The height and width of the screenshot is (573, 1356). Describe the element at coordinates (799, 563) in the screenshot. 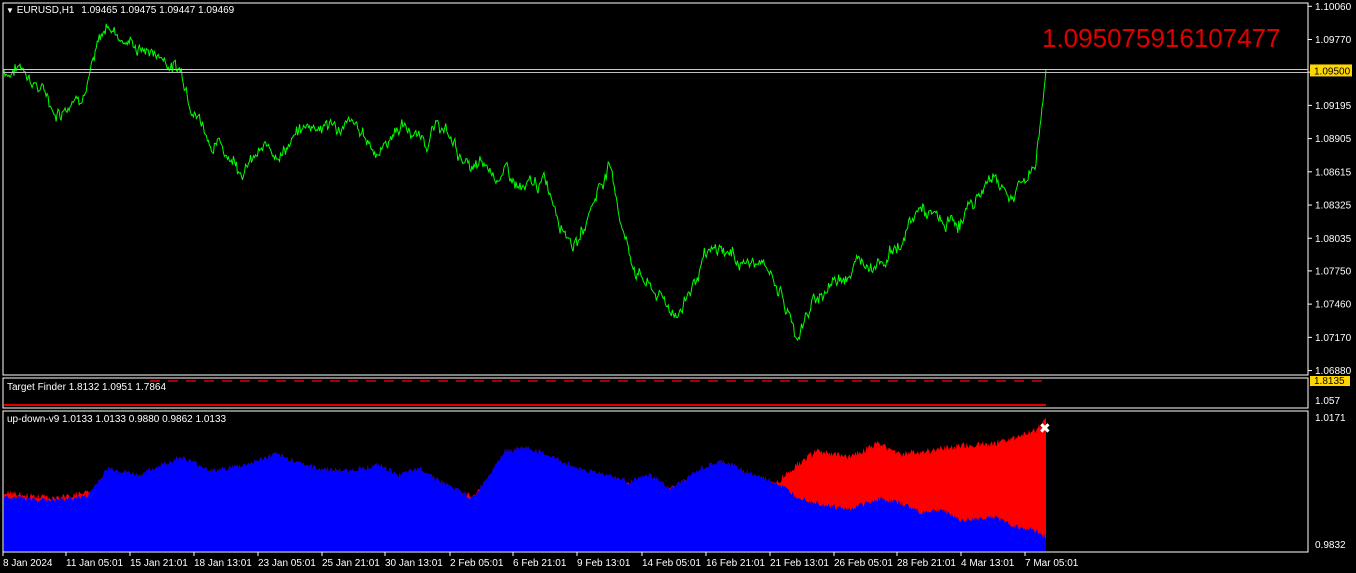

I see `x-tick-label: 21 Feb 13:01` at that location.